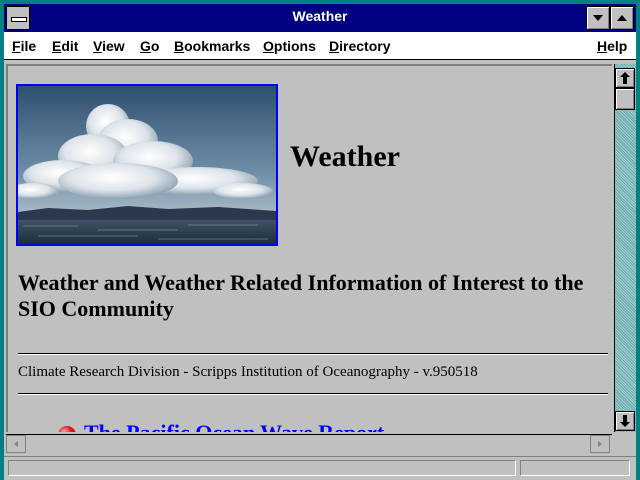 Image resolution: width=640 pixels, height=480 pixels. I want to click on menu-bookmarks: Bookmarks, so click(212, 46).